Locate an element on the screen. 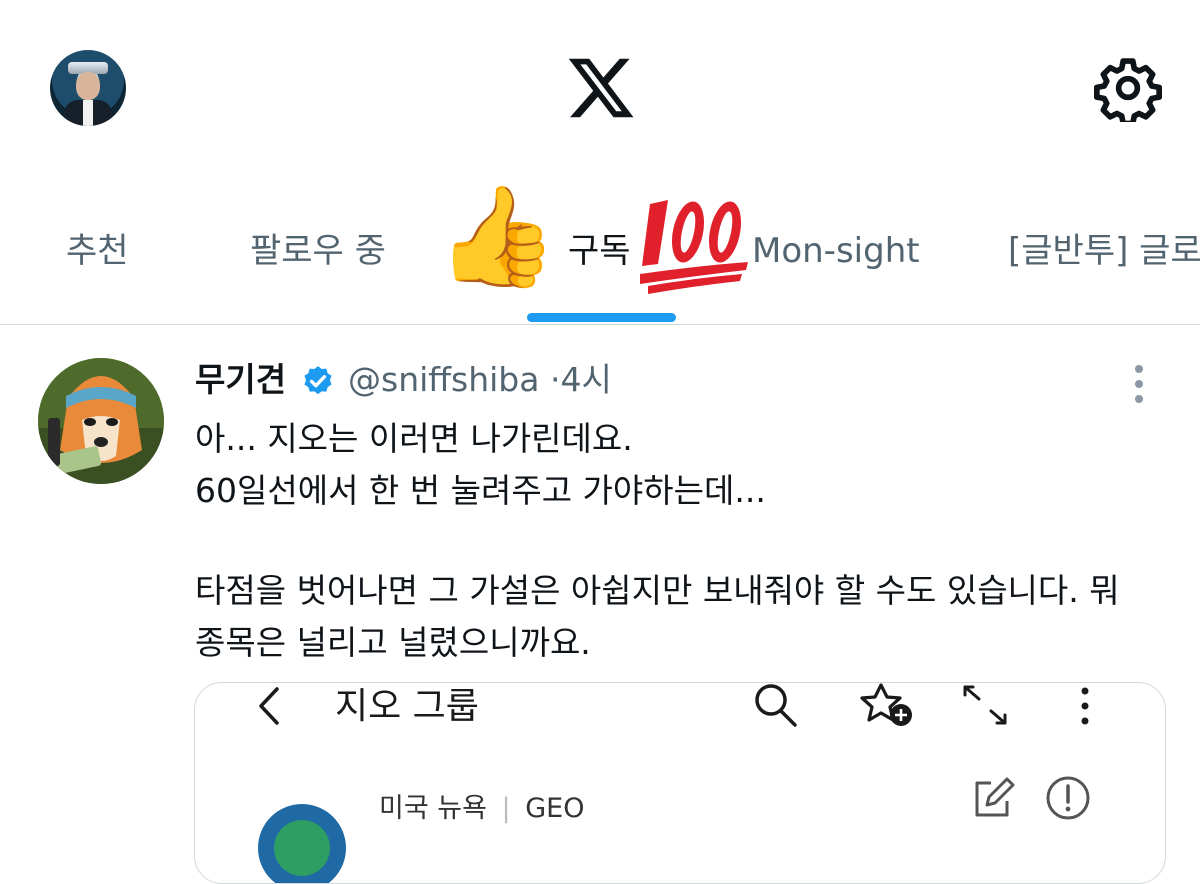  search-icon is located at coordinates (776, 705).